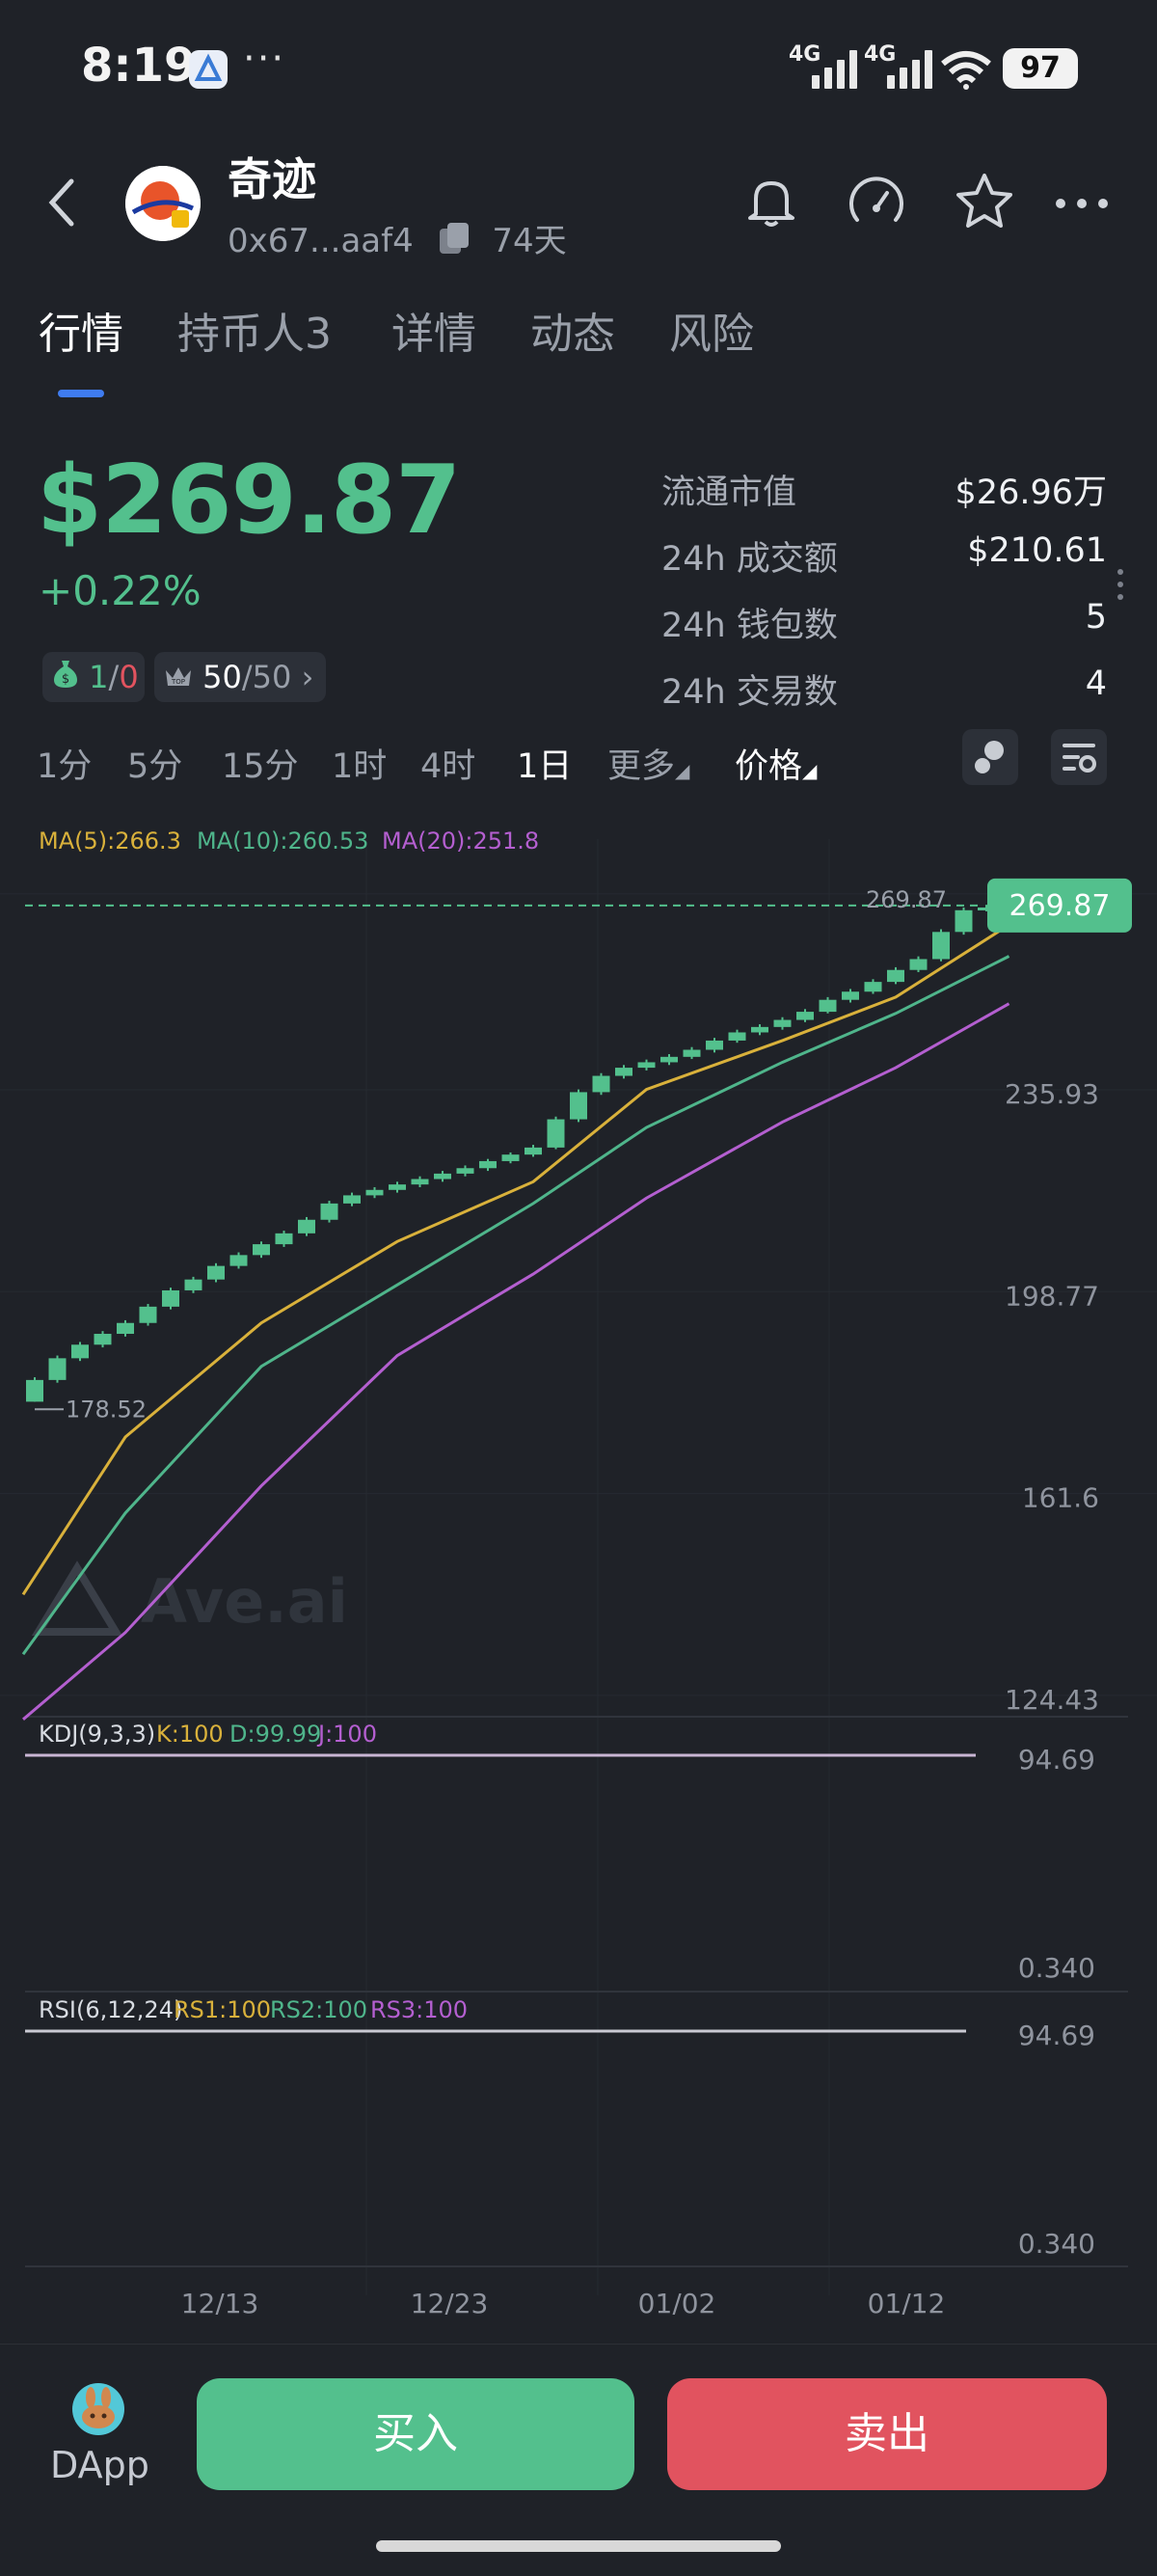 This screenshot has height=2576, width=1157. Describe the element at coordinates (61, 204) in the screenshot. I see `back-button` at that location.